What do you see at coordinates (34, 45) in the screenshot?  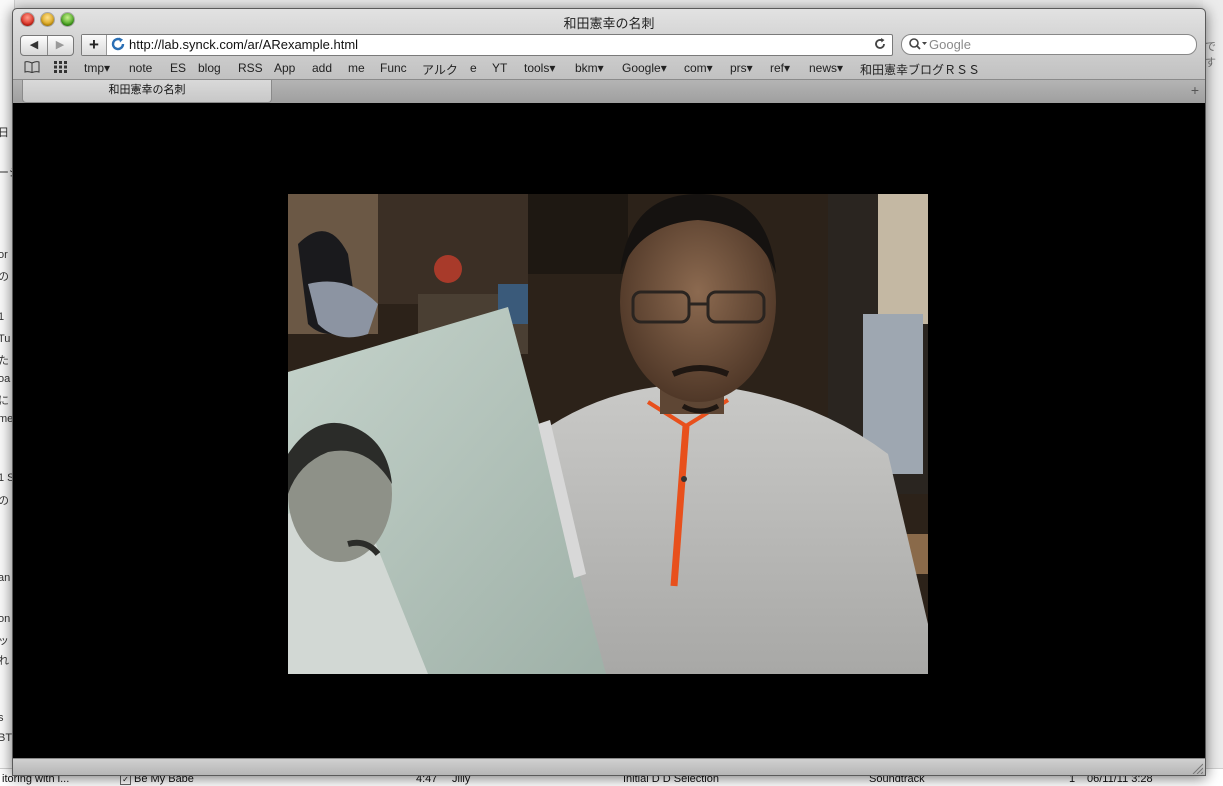 I see `back-button: ◀` at bounding box center [34, 45].